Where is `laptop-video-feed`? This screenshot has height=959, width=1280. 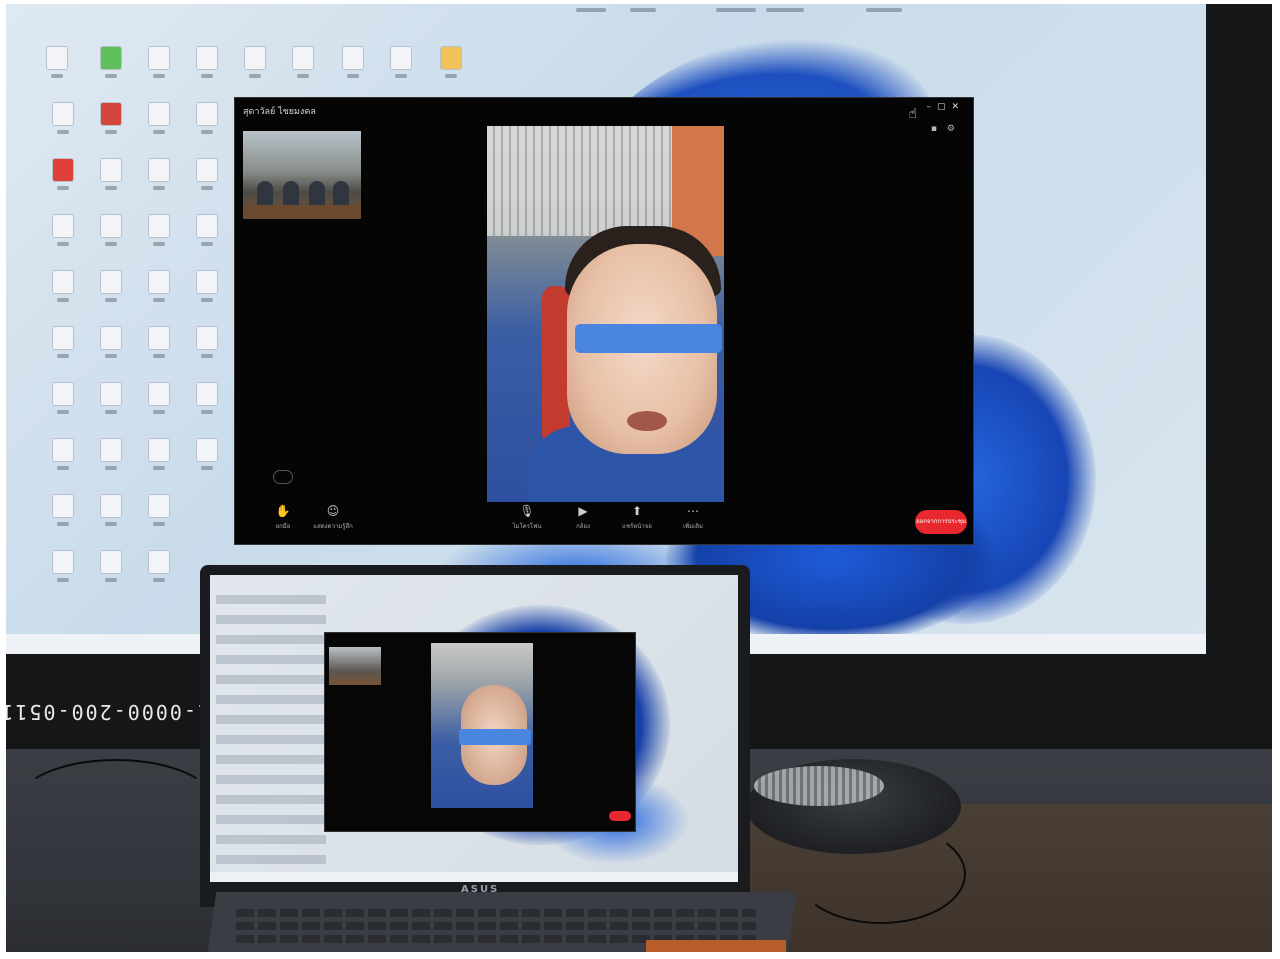 laptop-video-feed is located at coordinates (482, 725).